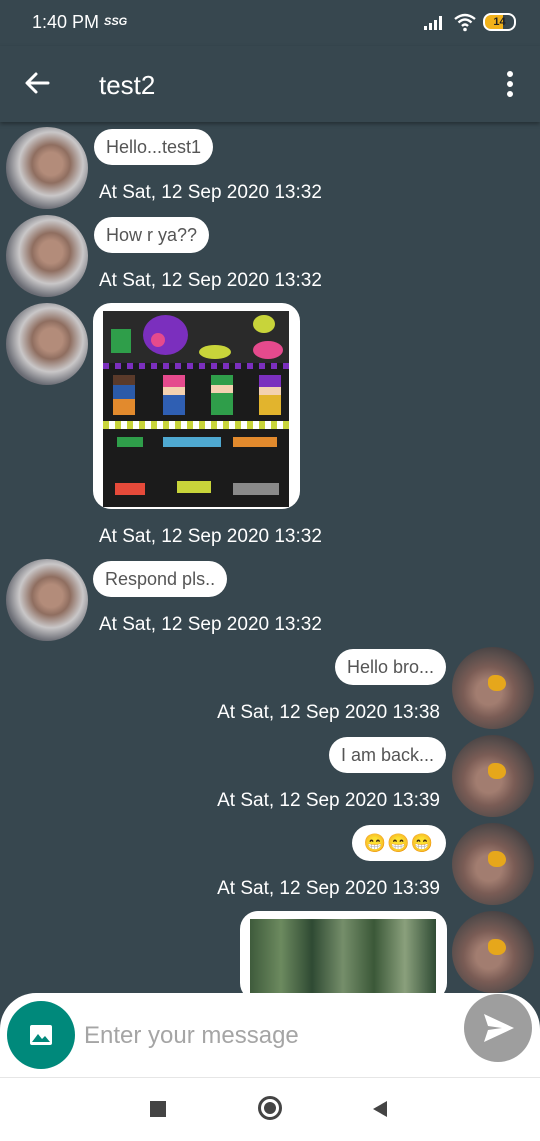  I want to click on battery-icon: 14, so click(499, 22).